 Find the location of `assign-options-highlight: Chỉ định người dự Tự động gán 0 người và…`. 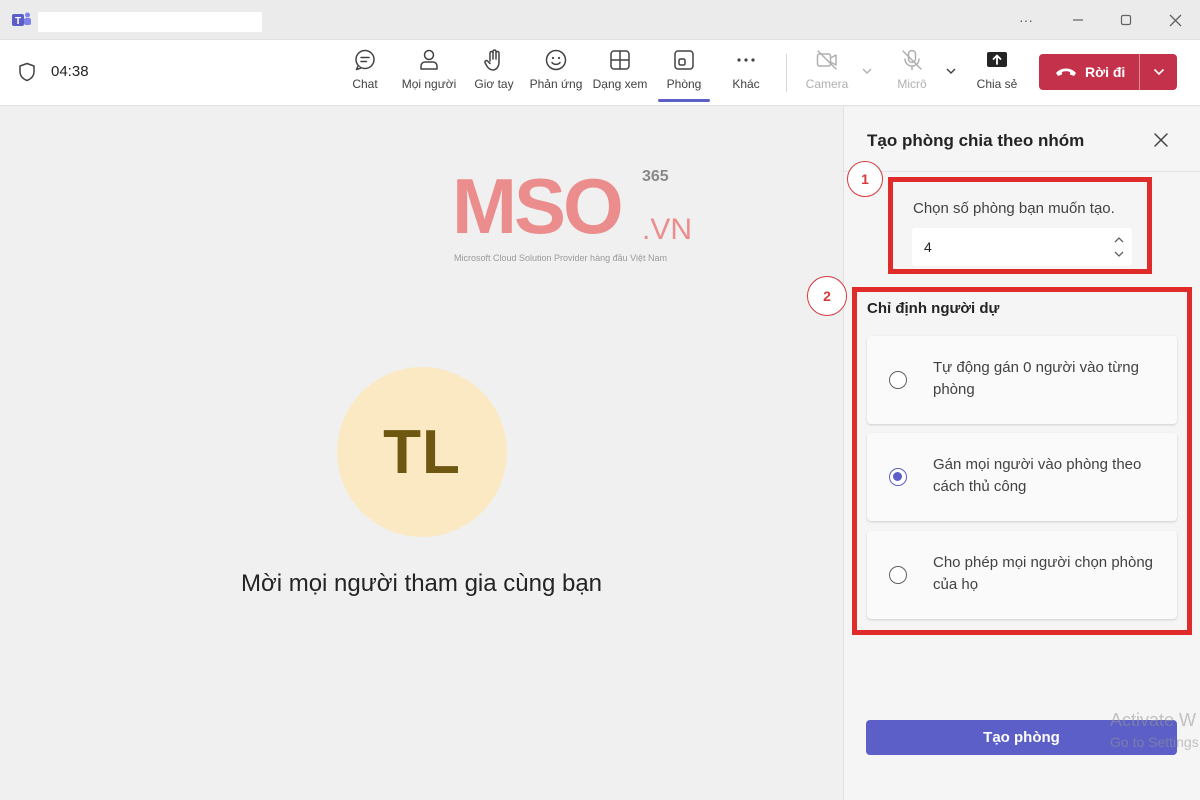

assign-options-highlight: Chỉ định người dự Tự động gán 0 người và… is located at coordinates (1022, 461).